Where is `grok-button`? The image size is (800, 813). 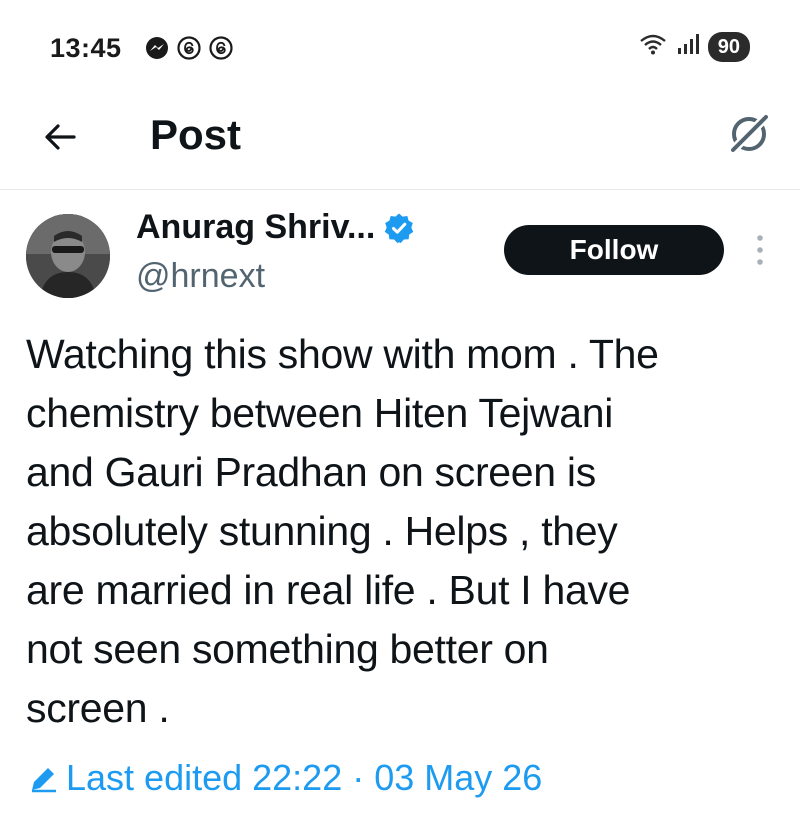
grok-button is located at coordinates (749, 134).